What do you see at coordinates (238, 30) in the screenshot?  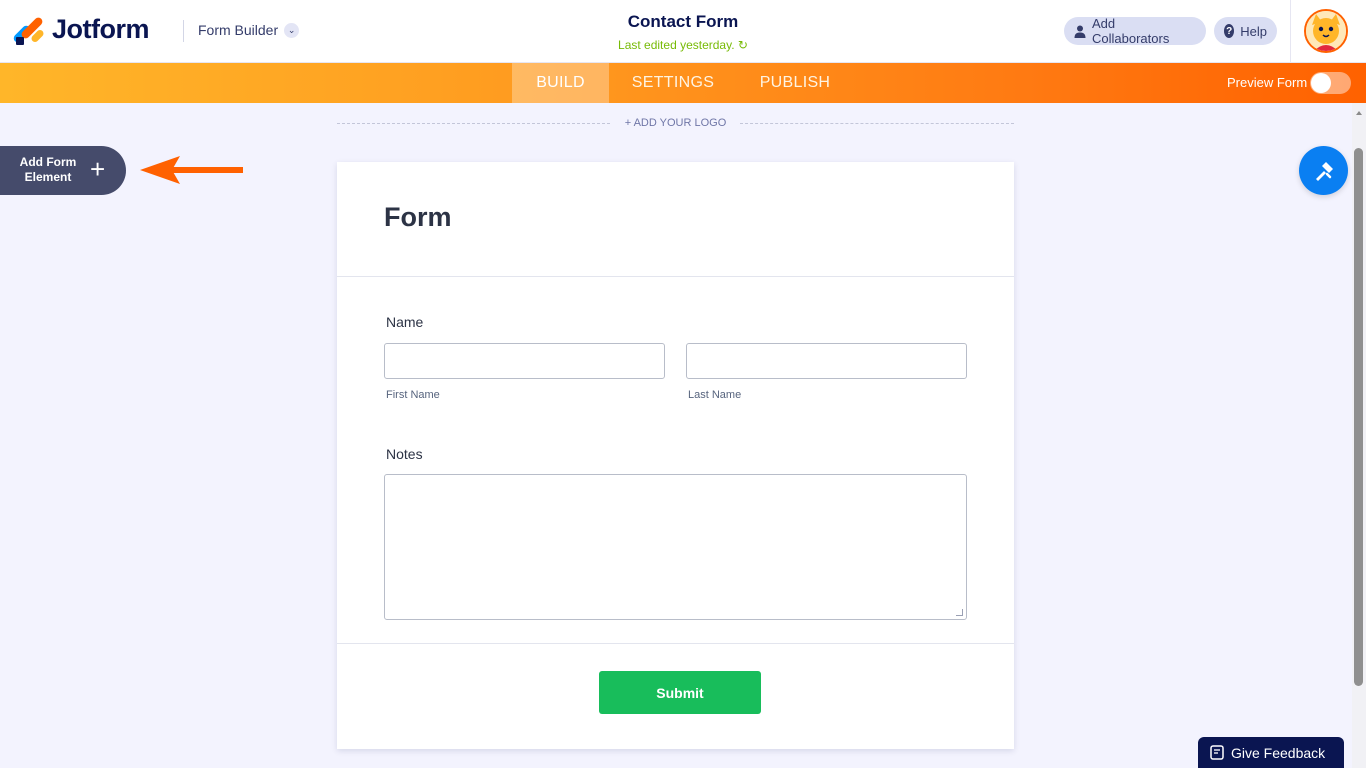 I see `form-builder-label: Form Builder` at bounding box center [238, 30].